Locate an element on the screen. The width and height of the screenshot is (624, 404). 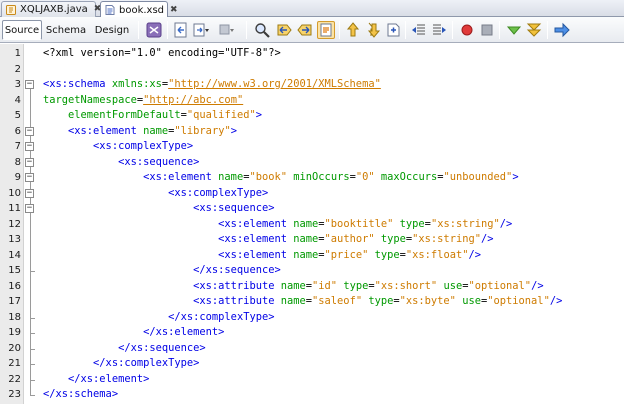
xsl-transform-icon is located at coordinates (562, 30).